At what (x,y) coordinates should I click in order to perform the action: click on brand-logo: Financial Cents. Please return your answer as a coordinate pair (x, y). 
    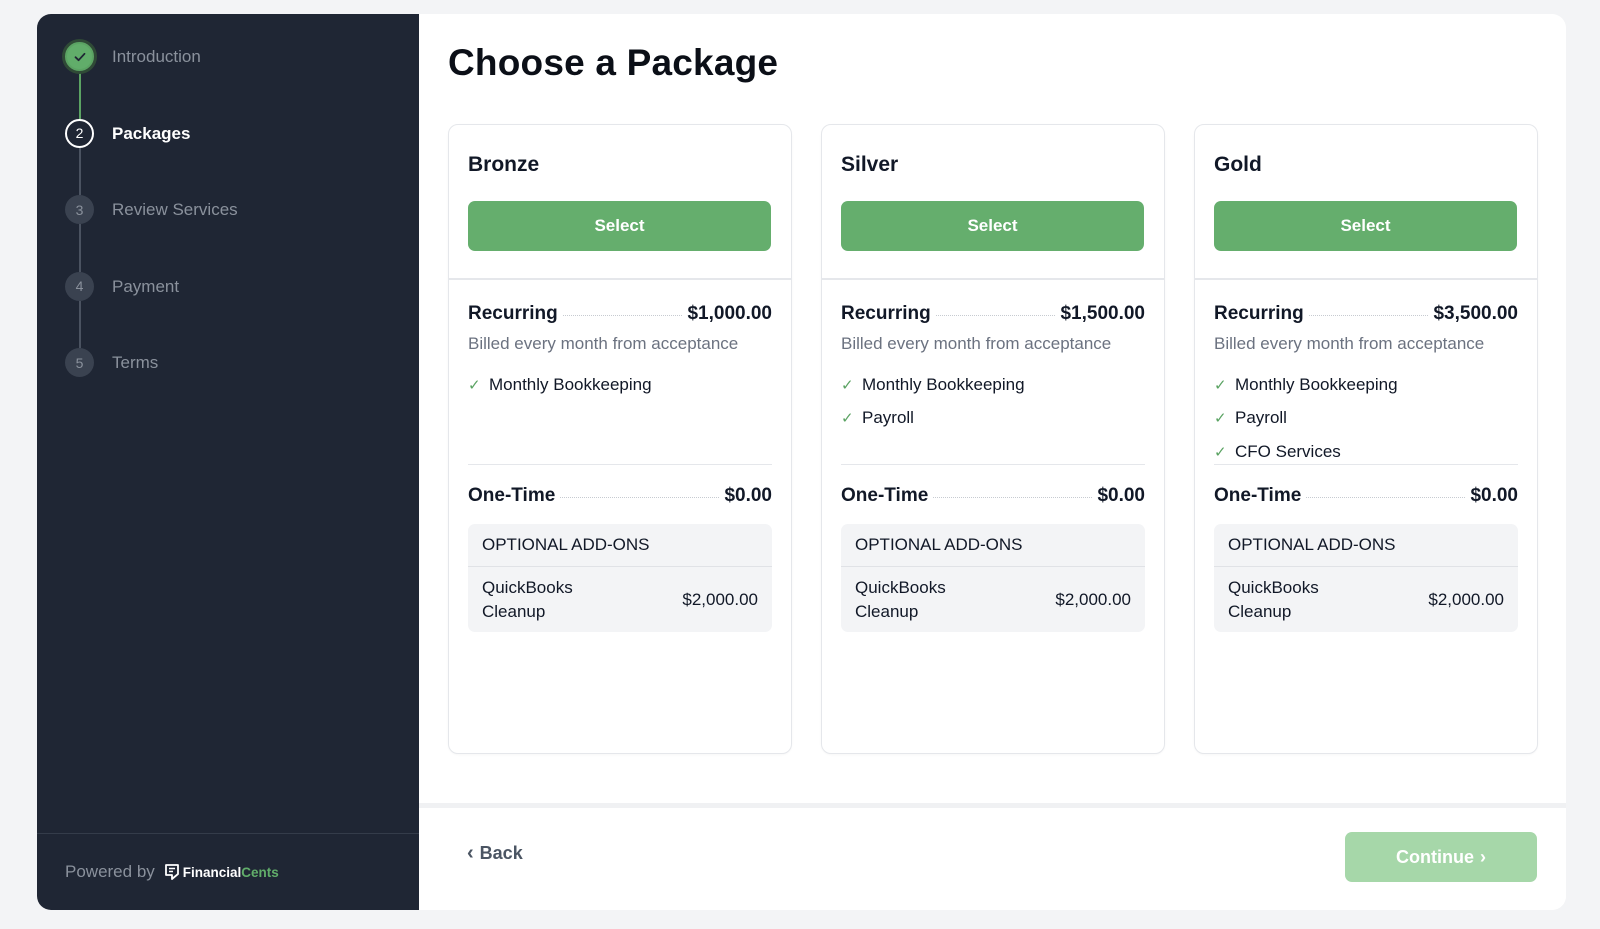
    Looking at the image, I should click on (221, 872).